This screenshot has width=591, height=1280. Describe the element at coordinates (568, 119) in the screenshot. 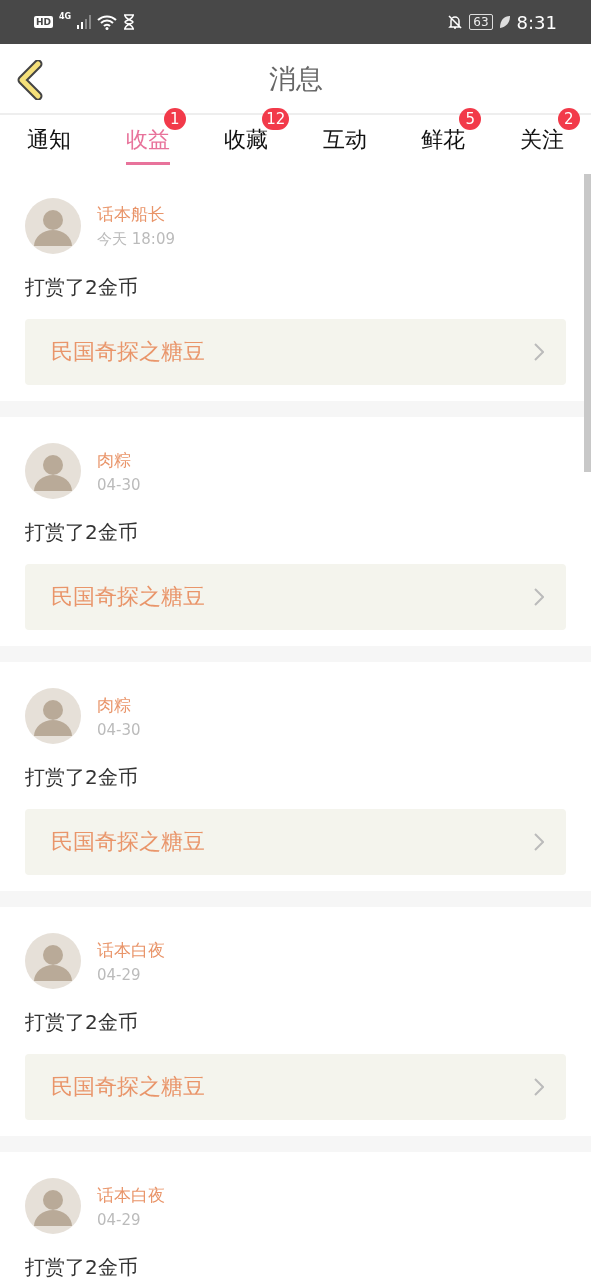

I see `count-badge: 2` at that location.